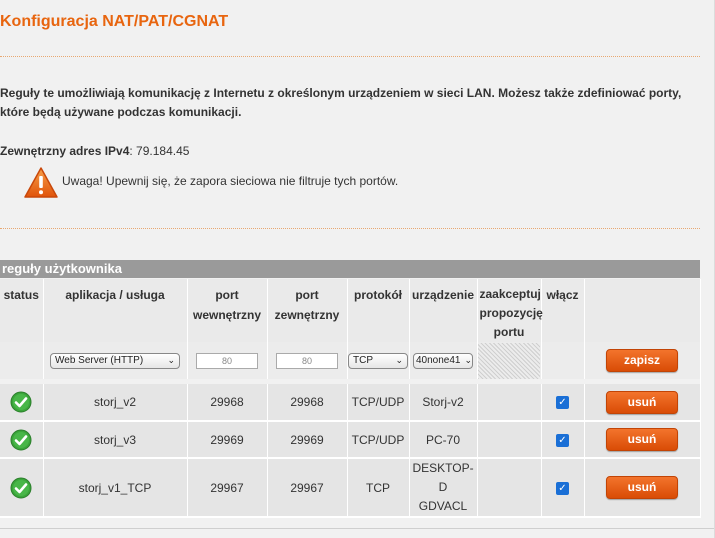 The image size is (715, 538). What do you see at coordinates (227, 403) in the screenshot?
I see `port-int-cell: 29968` at bounding box center [227, 403].